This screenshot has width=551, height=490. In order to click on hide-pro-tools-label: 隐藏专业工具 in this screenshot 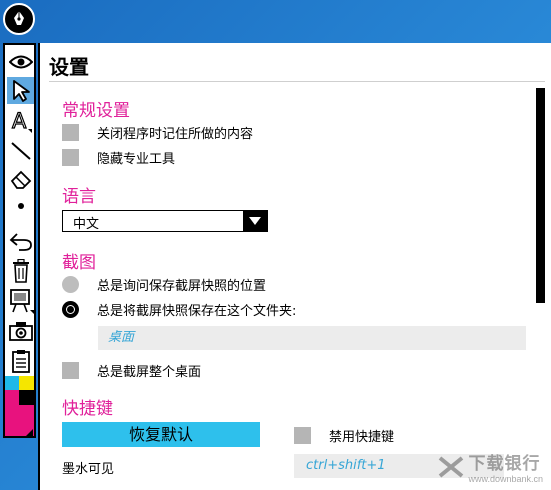, I will do `click(136, 159)`.